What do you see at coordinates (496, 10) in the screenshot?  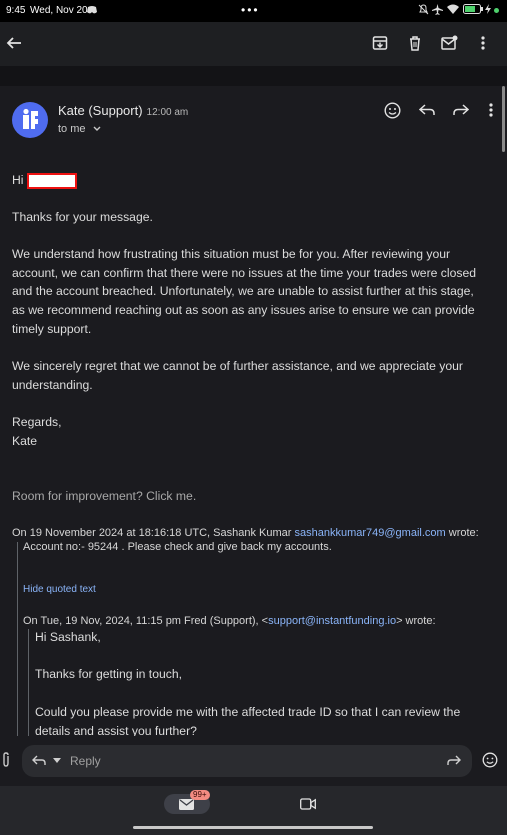 I see `active-dot-icon` at bounding box center [496, 10].